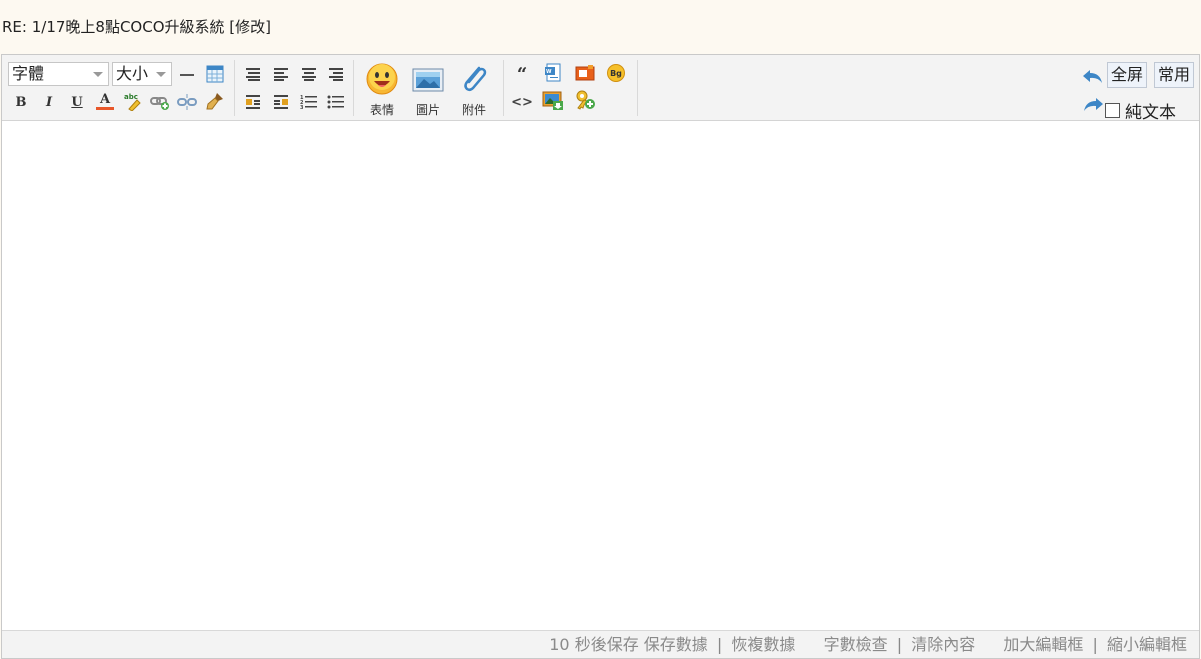 Image resolution: width=1201 pixels, height=659 pixels. I want to click on align-left-icon, so click(281, 74).